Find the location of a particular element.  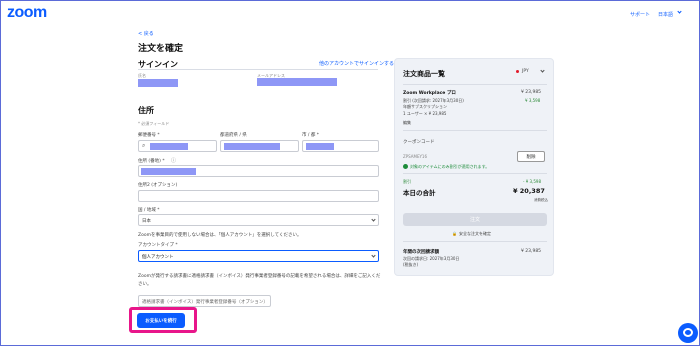

business-note: Zoomを事業目的で使用しない場合は、「個人アカウント」を選択してください。 is located at coordinates (220, 235).